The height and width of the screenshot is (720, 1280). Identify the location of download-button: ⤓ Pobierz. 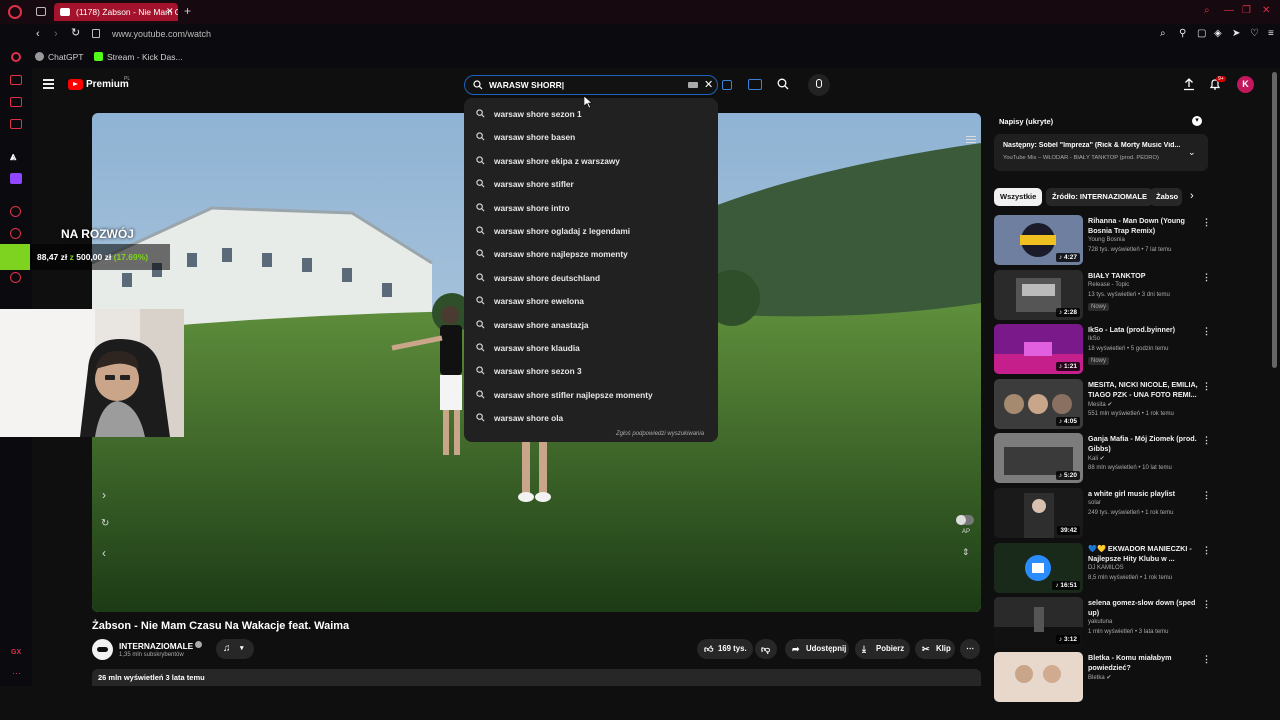
(882, 649).